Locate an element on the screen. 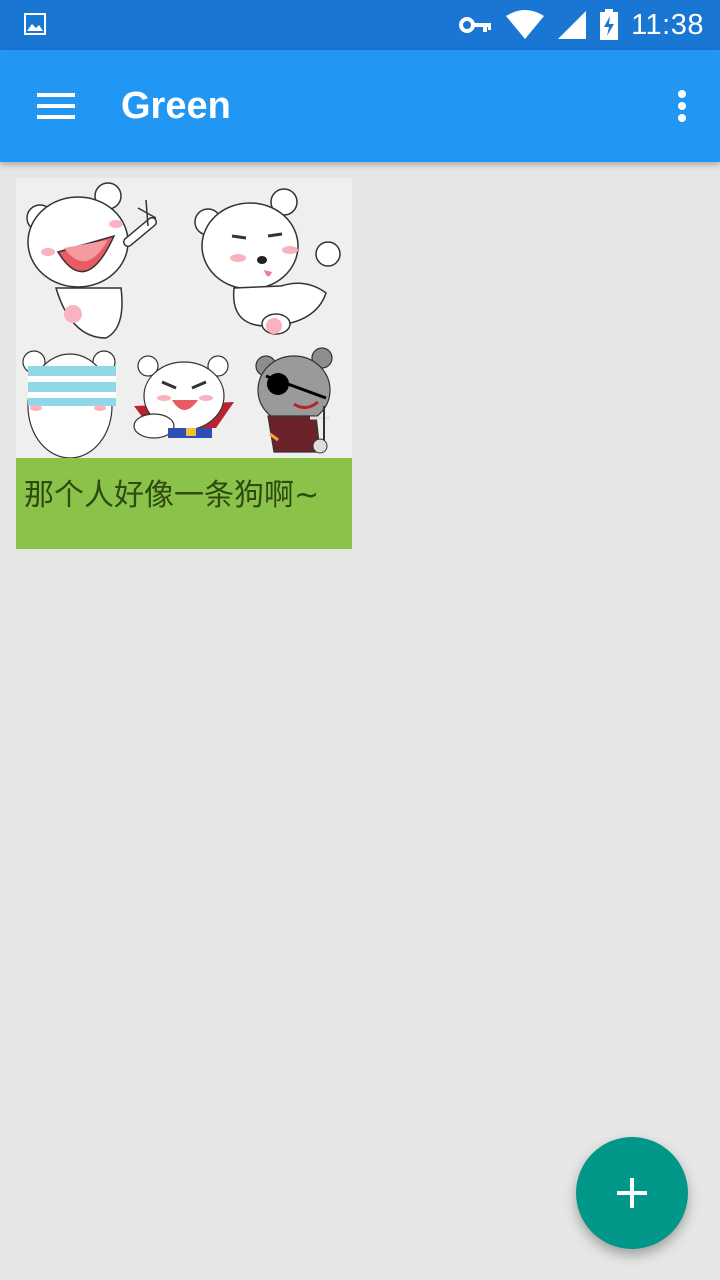 This screenshot has width=720, height=1280. navigation-menu-button is located at coordinates (56, 106).